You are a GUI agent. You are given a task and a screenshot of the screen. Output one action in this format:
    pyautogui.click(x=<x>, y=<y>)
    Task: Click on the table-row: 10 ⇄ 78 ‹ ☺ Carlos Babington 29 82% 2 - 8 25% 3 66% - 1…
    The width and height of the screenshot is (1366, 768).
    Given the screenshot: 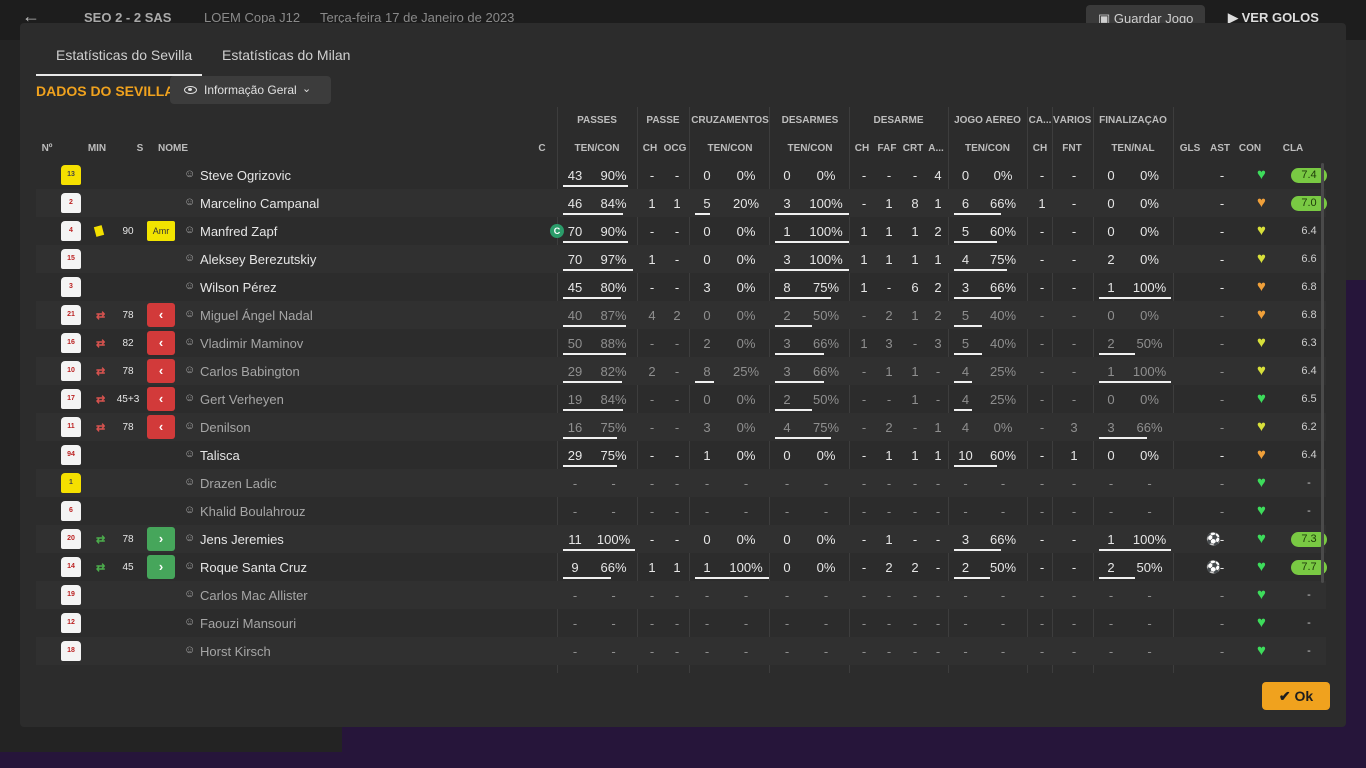 What is the action you would take?
    pyautogui.click(x=681, y=371)
    